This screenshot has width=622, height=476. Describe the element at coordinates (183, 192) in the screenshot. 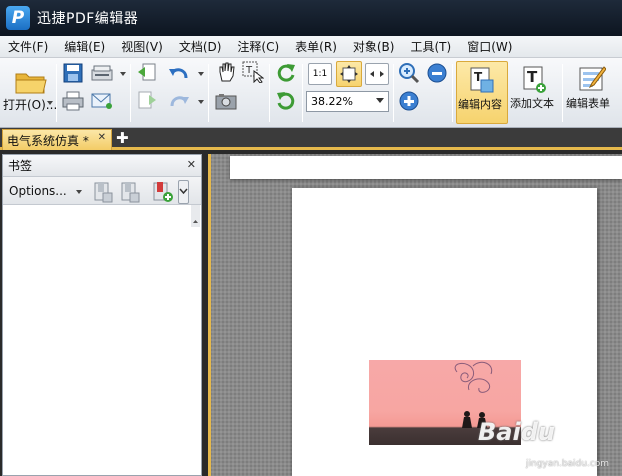

I see `chevron-down-icon` at that location.